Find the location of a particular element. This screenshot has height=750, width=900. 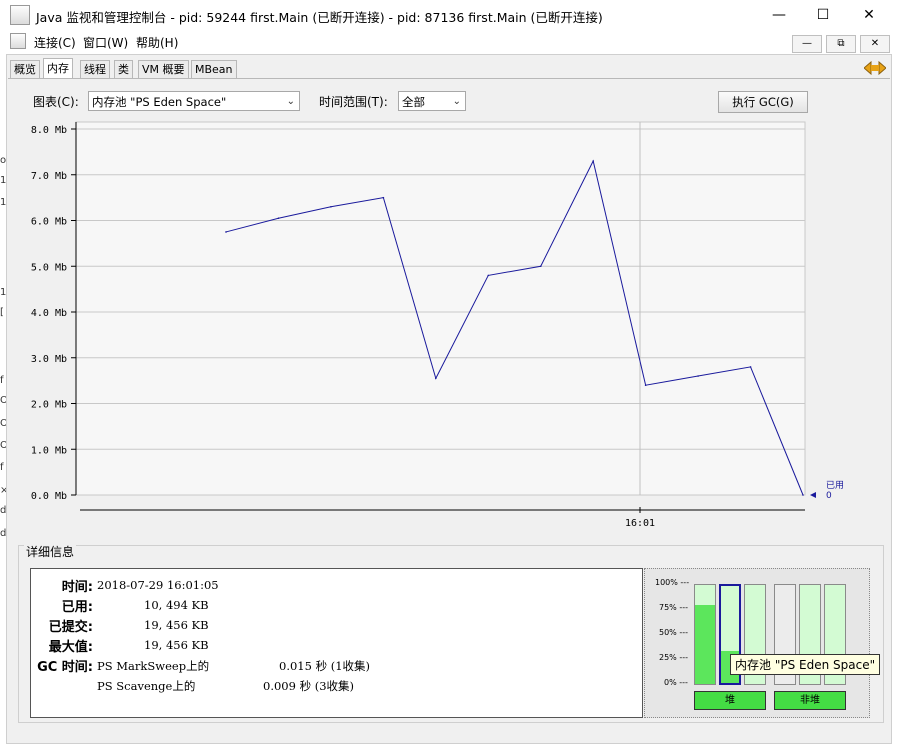

internal-frame-icon is located at coordinates (18, 41).